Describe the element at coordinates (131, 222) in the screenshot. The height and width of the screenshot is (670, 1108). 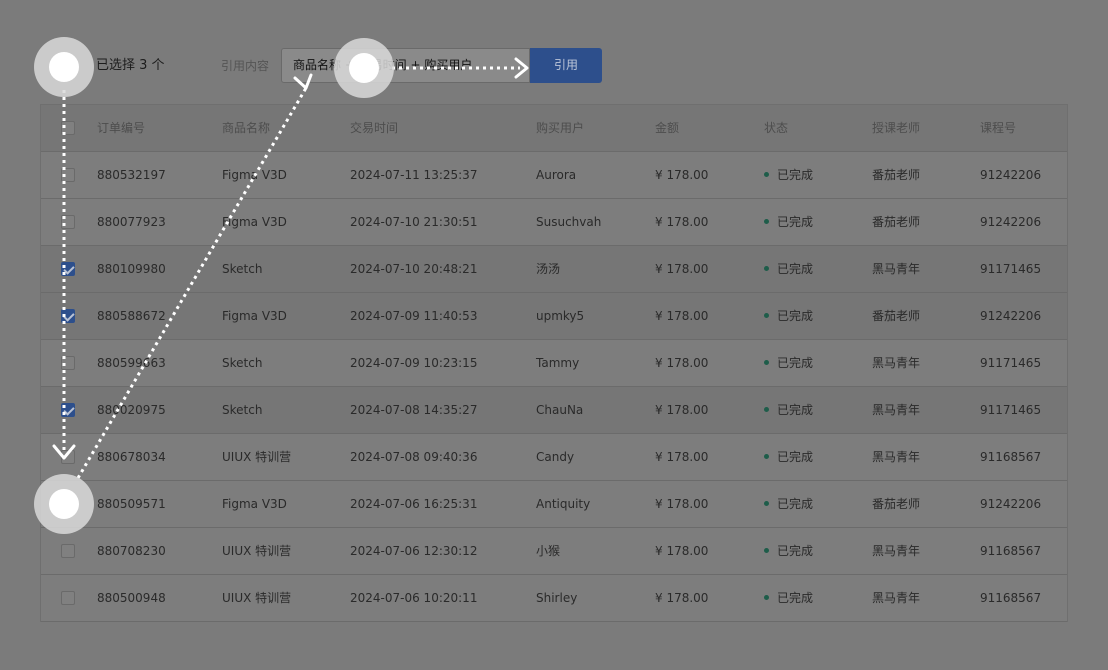
I see `cell-order: 880077923` at that location.